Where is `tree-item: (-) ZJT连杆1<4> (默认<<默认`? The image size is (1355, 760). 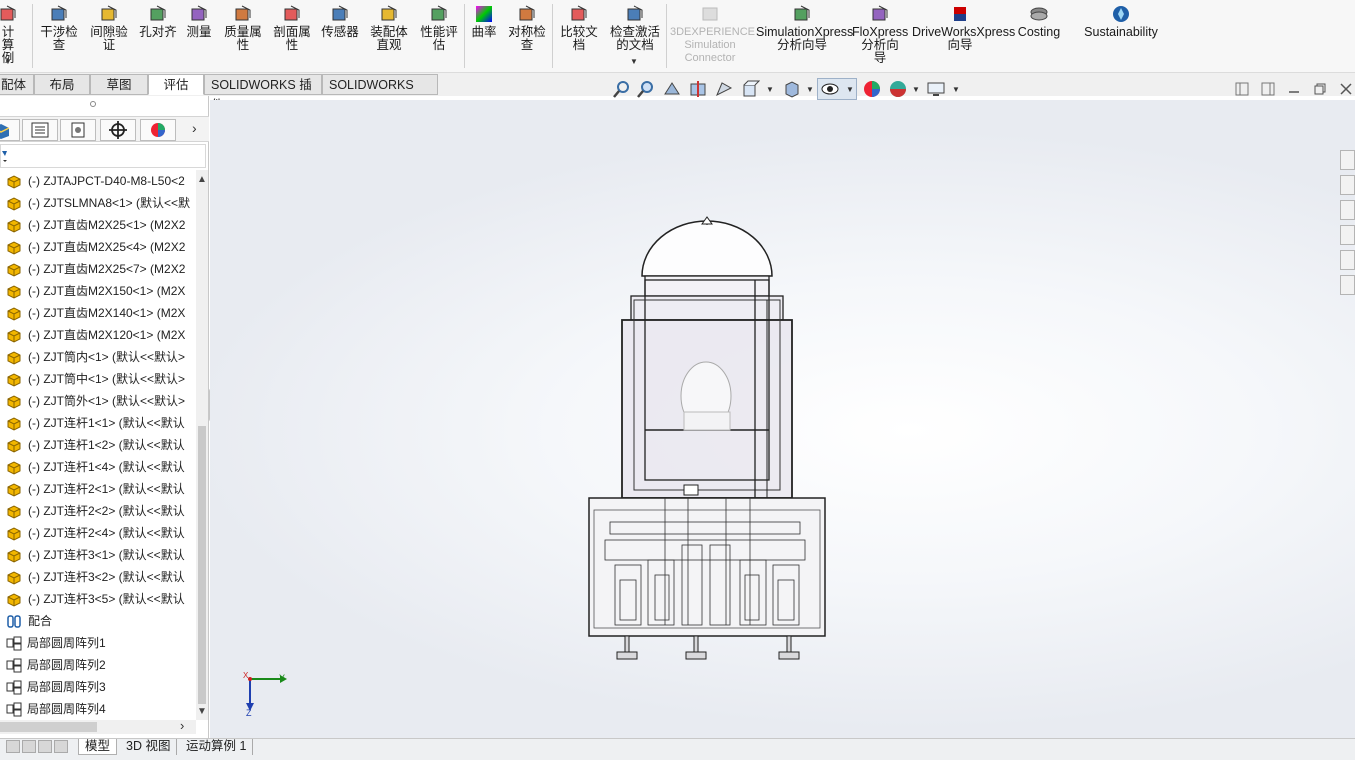
tree-item: (-) ZJT连杆1<4> (默认<<默认 is located at coordinates (98, 467).